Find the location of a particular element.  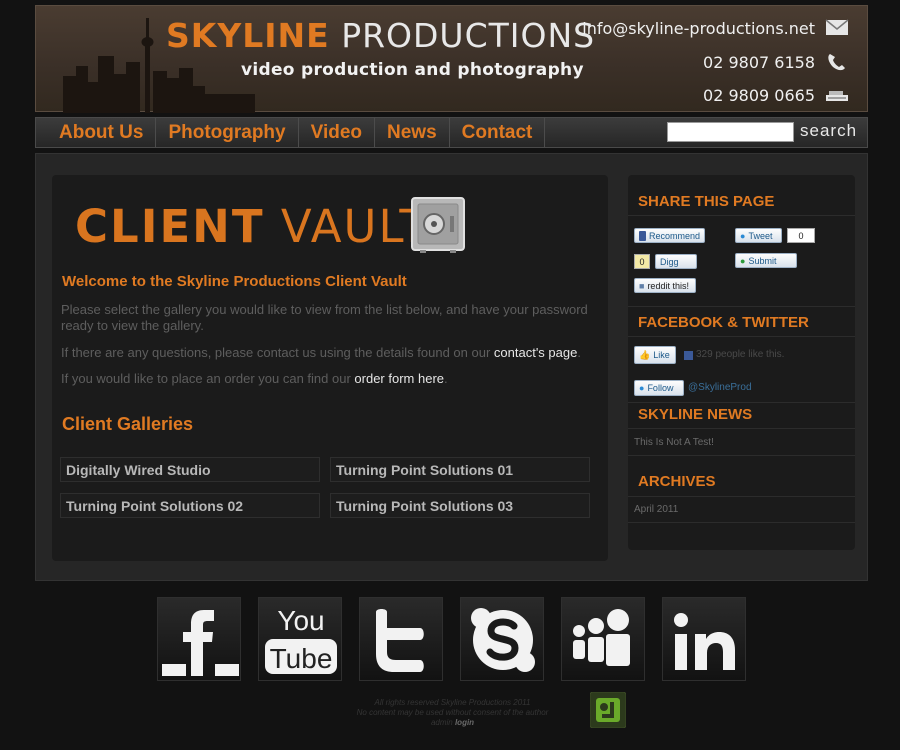

contacts-page-link: contact's page is located at coordinates (535, 352).